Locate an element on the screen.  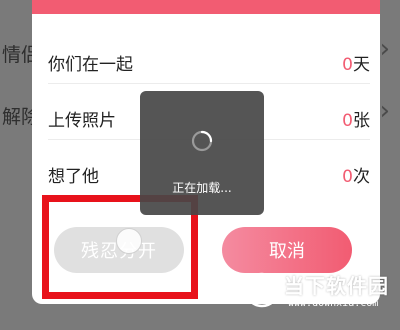
stat-label: 上传照片 is located at coordinates (82, 121).